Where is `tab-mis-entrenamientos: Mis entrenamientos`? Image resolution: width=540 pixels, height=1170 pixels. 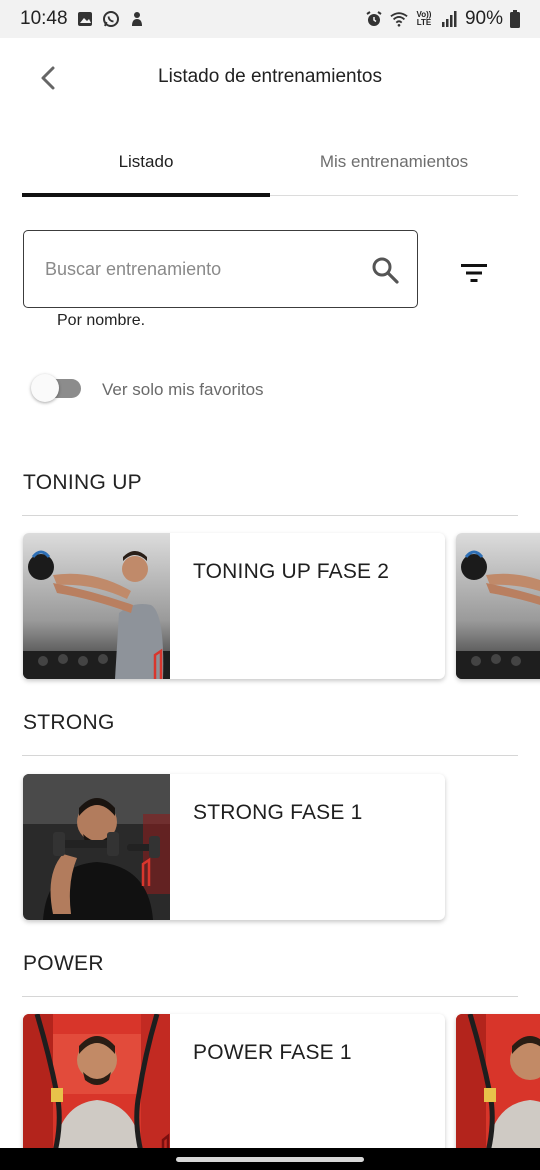 tab-mis-entrenamientos: Mis entrenamientos is located at coordinates (394, 162).